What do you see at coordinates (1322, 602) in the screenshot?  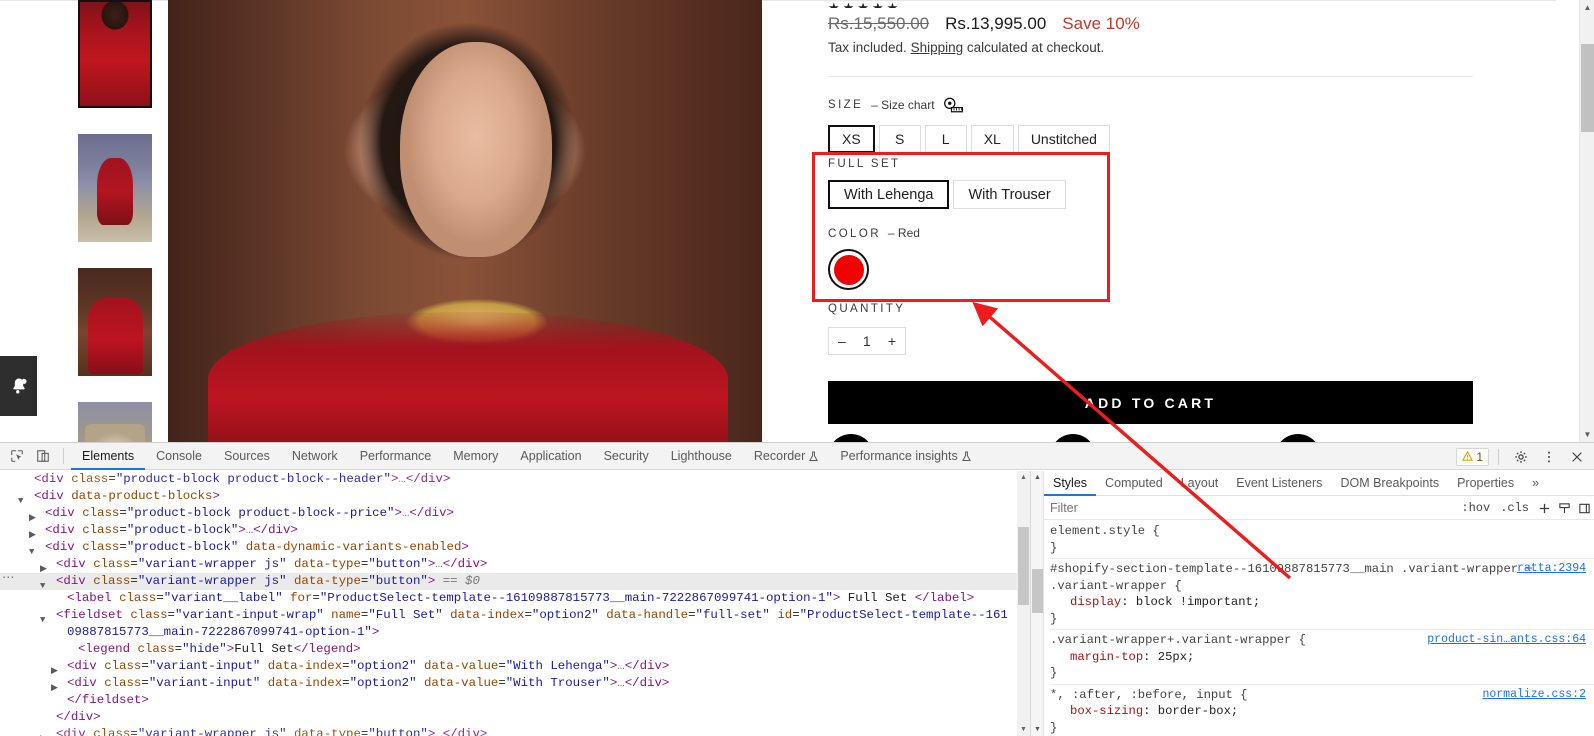 I see `css-declaration: display: block !important;` at bounding box center [1322, 602].